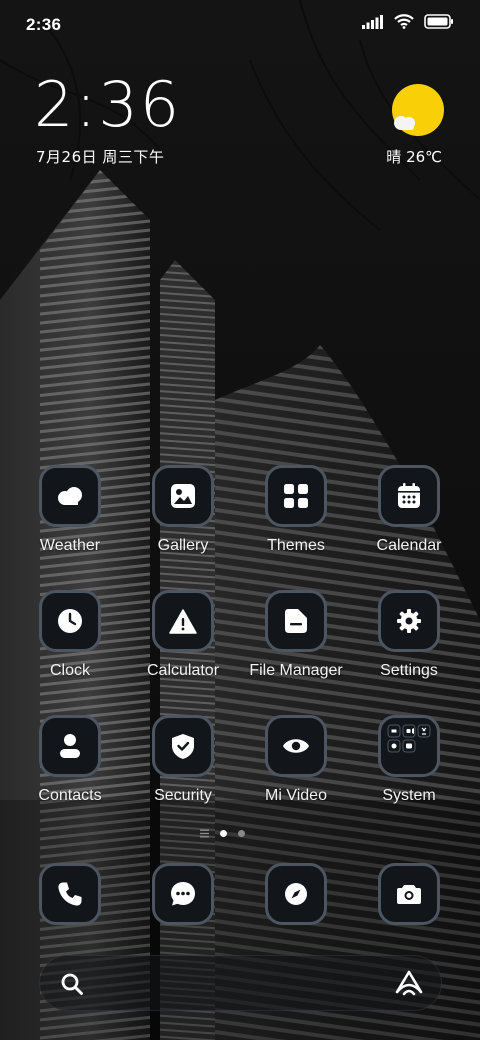 The image size is (480, 1040). I want to click on app-security: Security, so click(183, 760).